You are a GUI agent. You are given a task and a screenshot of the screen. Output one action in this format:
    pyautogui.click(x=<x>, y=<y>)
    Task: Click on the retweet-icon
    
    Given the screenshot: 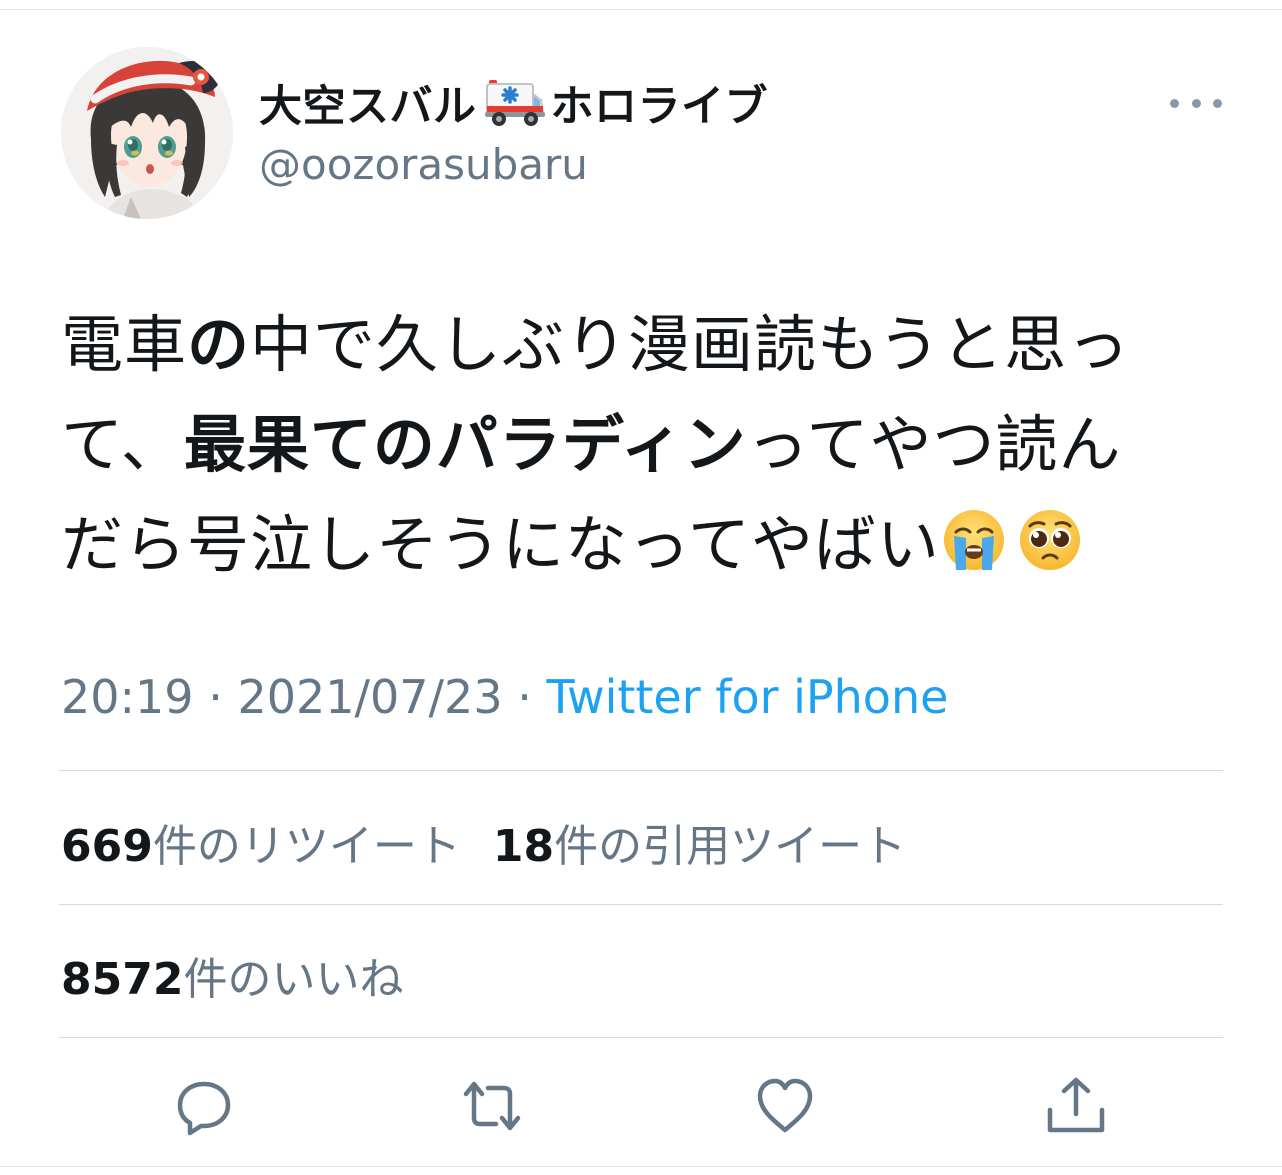 What is the action you would take?
    pyautogui.click(x=492, y=1106)
    